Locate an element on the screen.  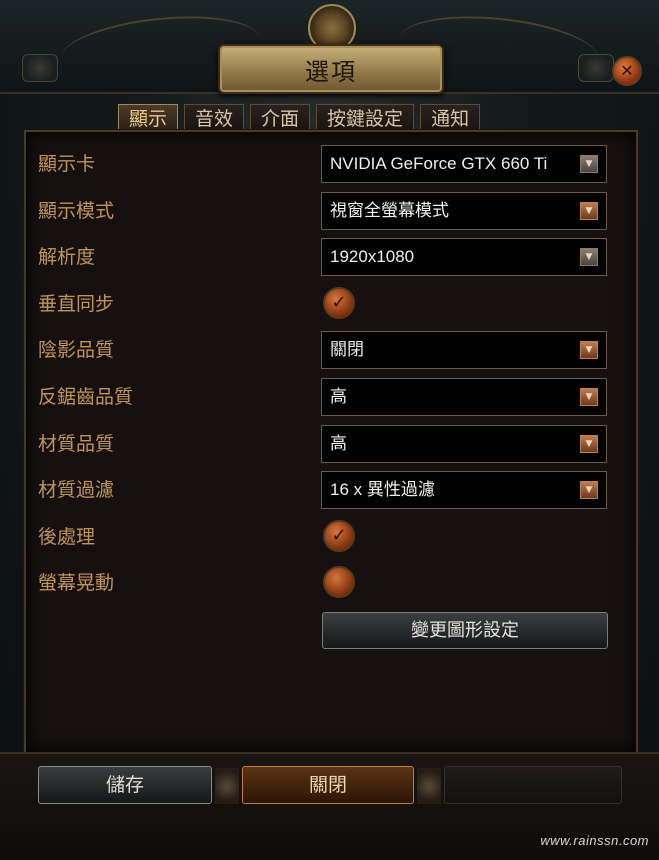
graphics-card-value: NVIDIA GeForce GTX 660 Ti is located at coordinates (439, 163).